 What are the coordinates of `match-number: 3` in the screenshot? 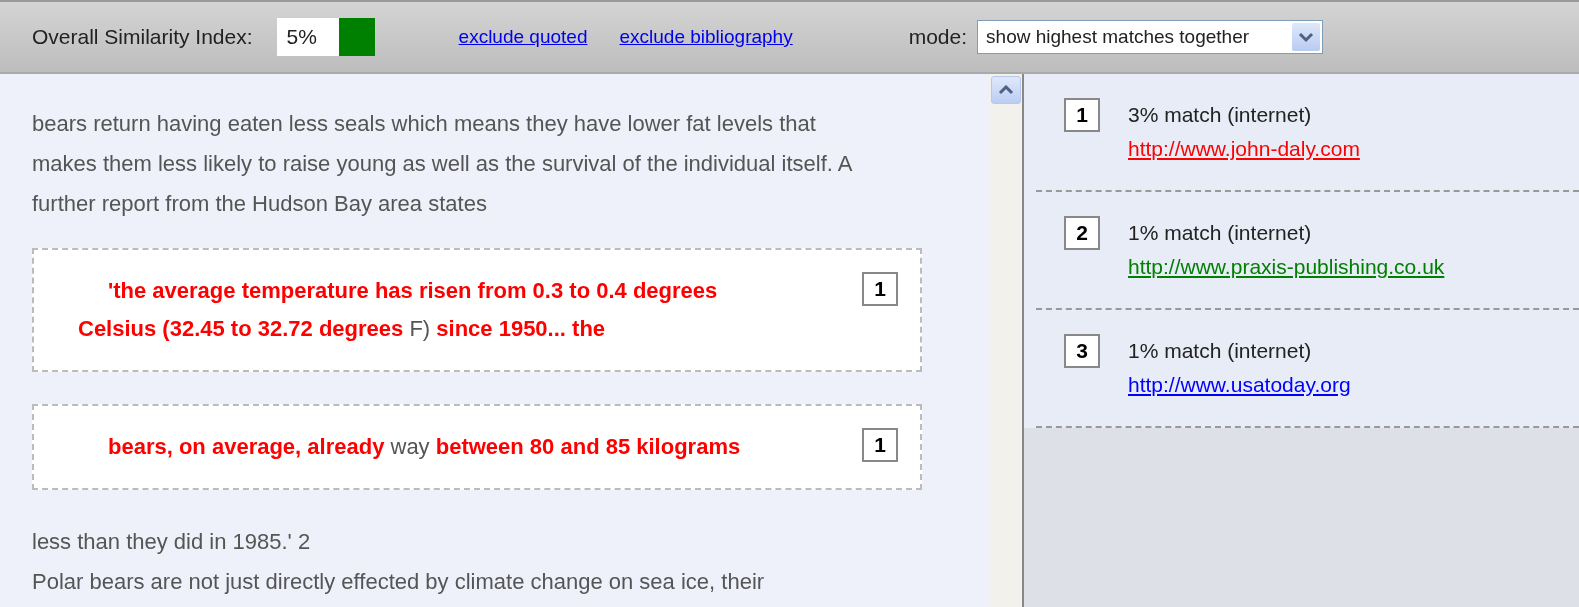 It's located at (1082, 351).